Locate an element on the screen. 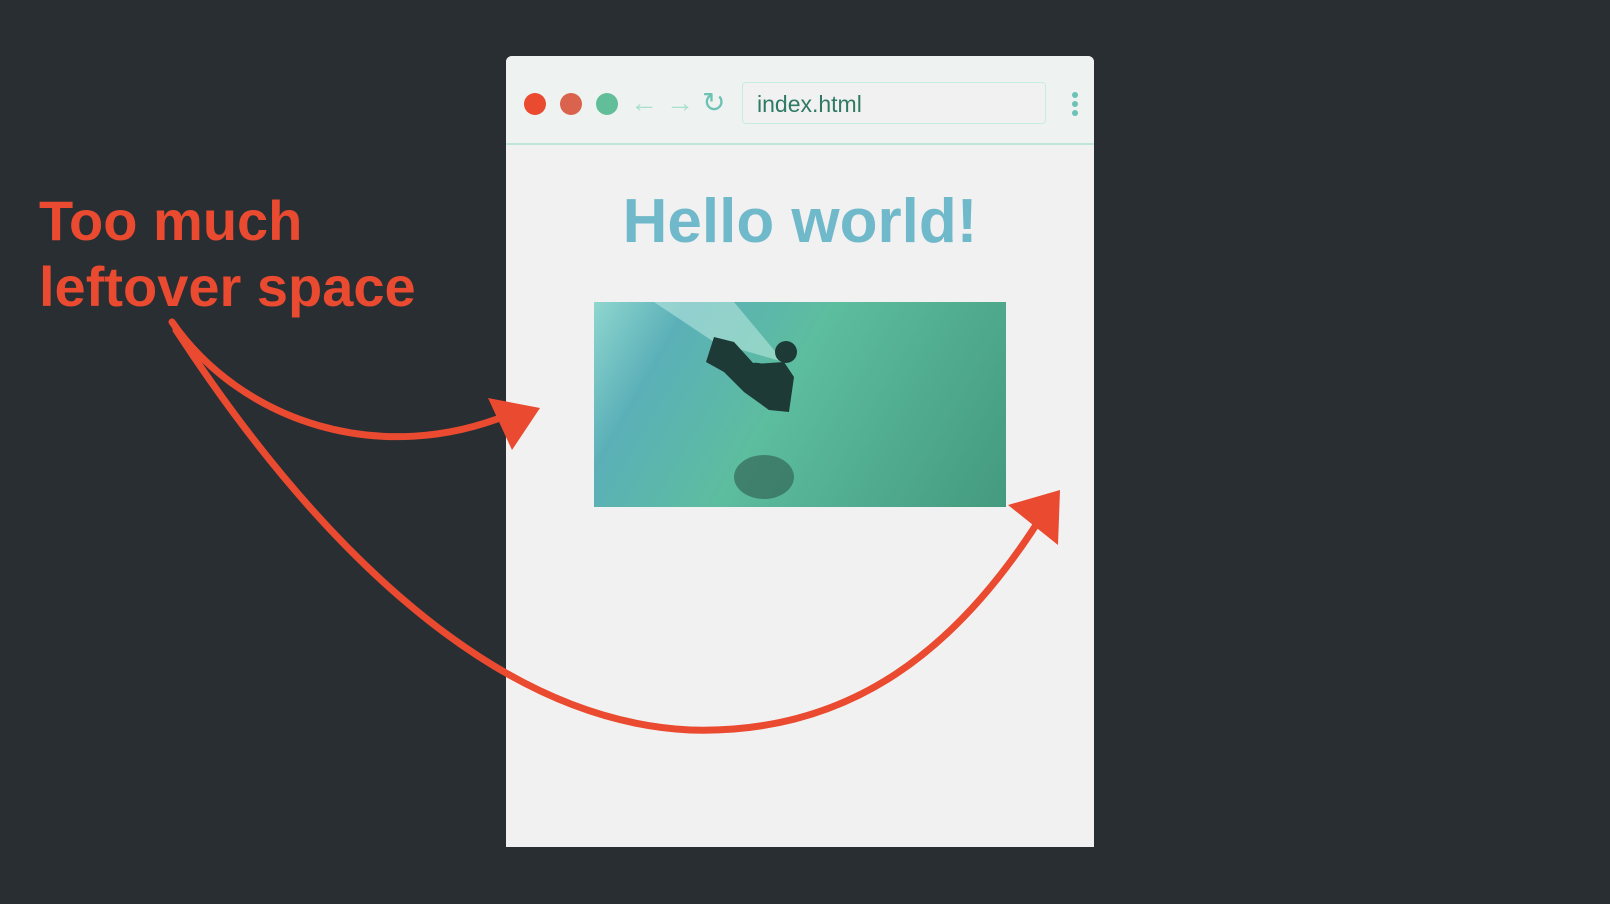 This screenshot has height=904, width=1610. arrowhead-right is located at coordinates (1034, 517).